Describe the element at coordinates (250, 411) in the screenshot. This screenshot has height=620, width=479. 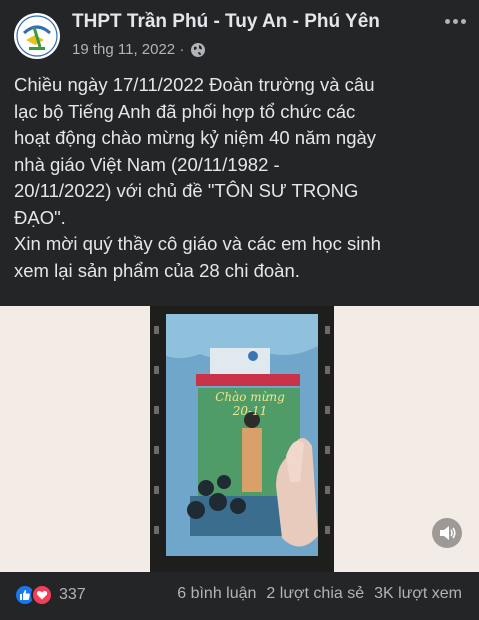
I see `video-card-title-line: 20-11` at that location.